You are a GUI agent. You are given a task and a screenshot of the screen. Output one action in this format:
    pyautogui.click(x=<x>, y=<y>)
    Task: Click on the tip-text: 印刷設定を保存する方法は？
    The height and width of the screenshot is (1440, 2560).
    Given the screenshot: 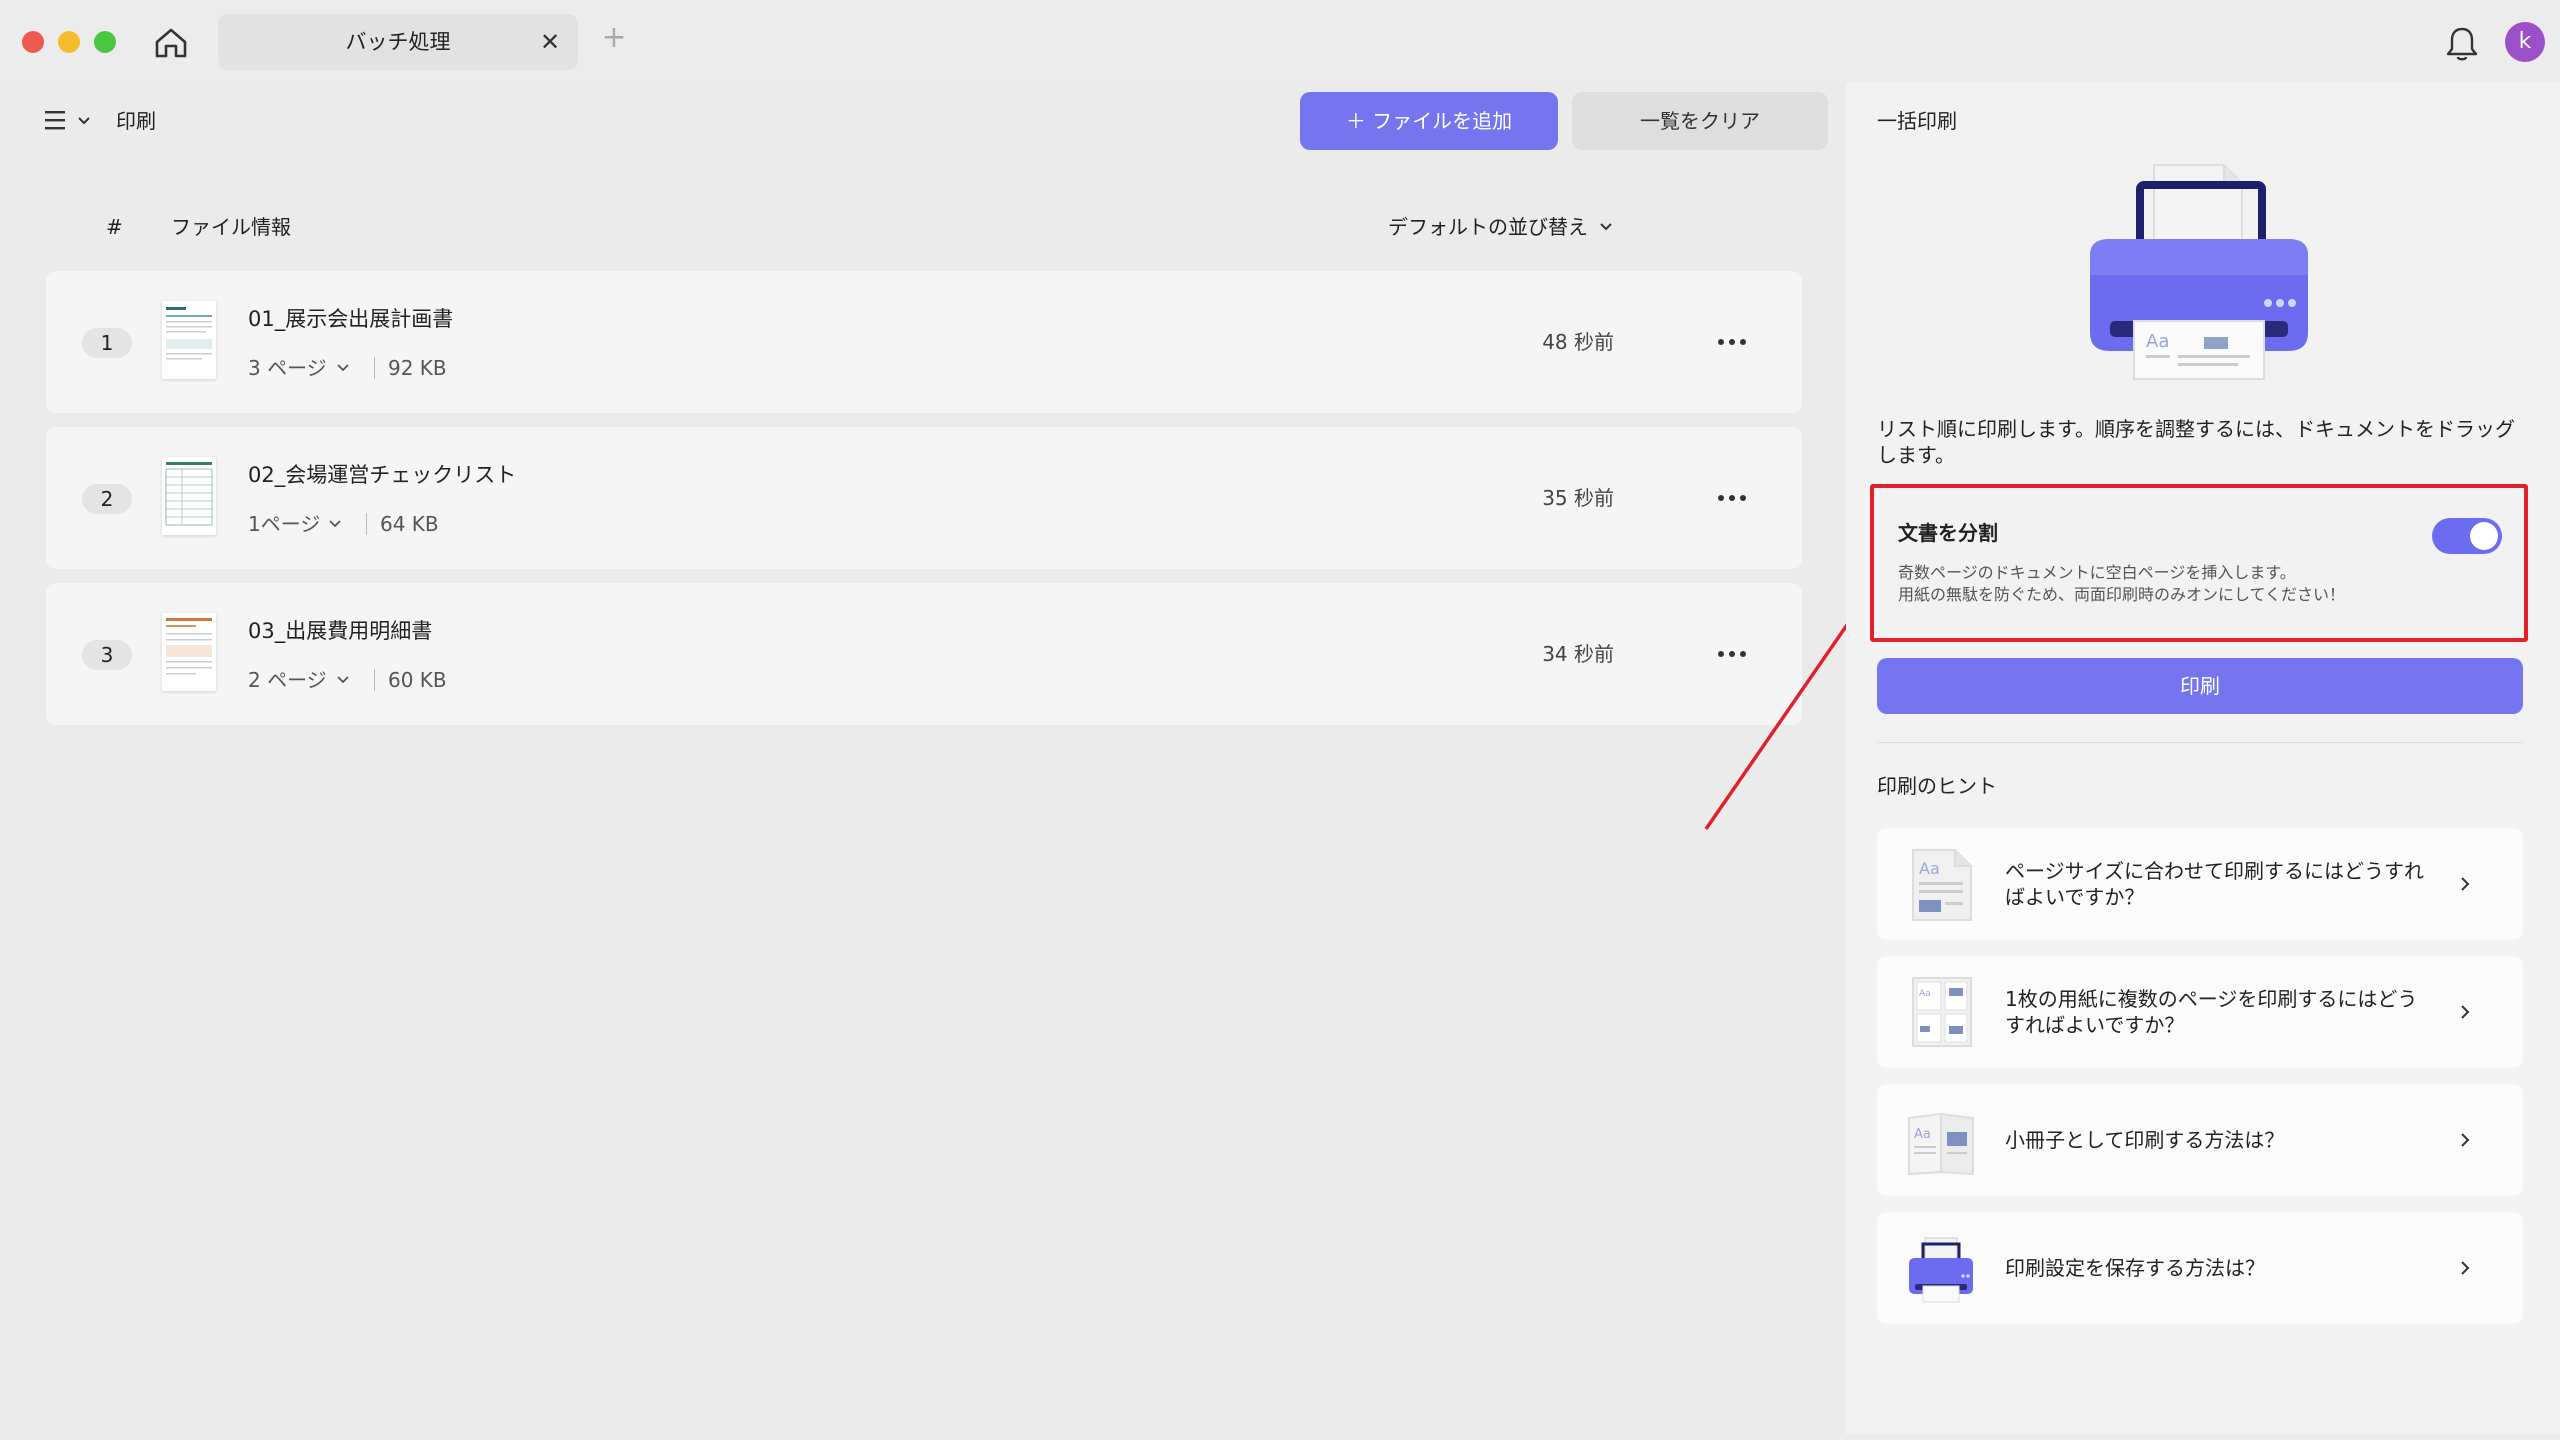 What is the action you would take?
    pyautogui.click(x=2135, y=1268)
    